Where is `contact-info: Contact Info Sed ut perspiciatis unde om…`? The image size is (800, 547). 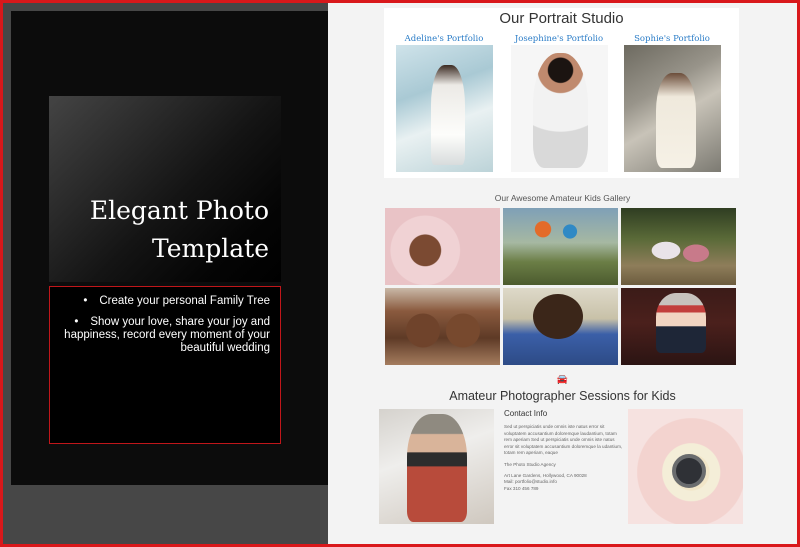
contact-info: Contact Info Sed ut perspiciatis unde om… is located at coordinates (564, 450).